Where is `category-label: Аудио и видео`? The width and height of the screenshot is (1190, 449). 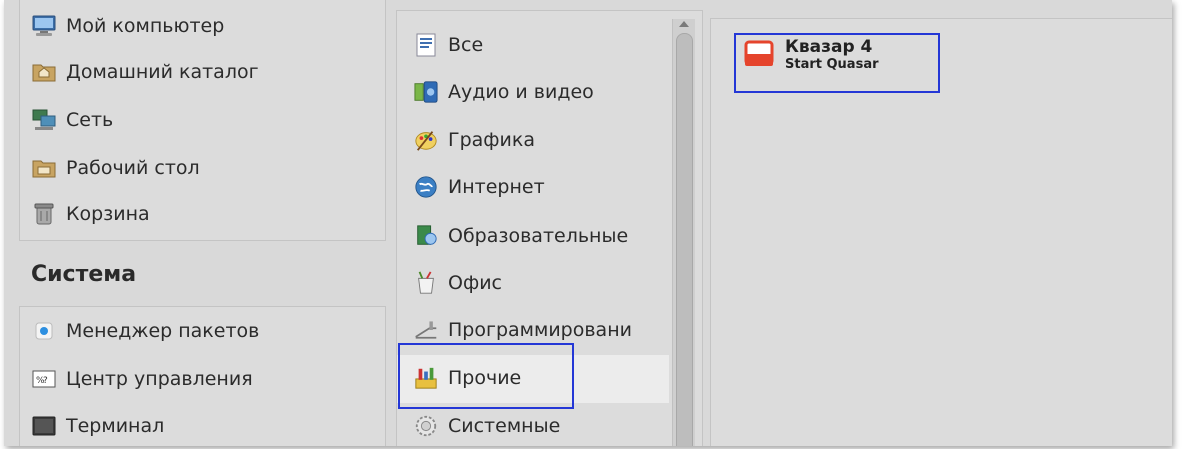 category-label: Аудио и видео is located at coordinates (521, 92).